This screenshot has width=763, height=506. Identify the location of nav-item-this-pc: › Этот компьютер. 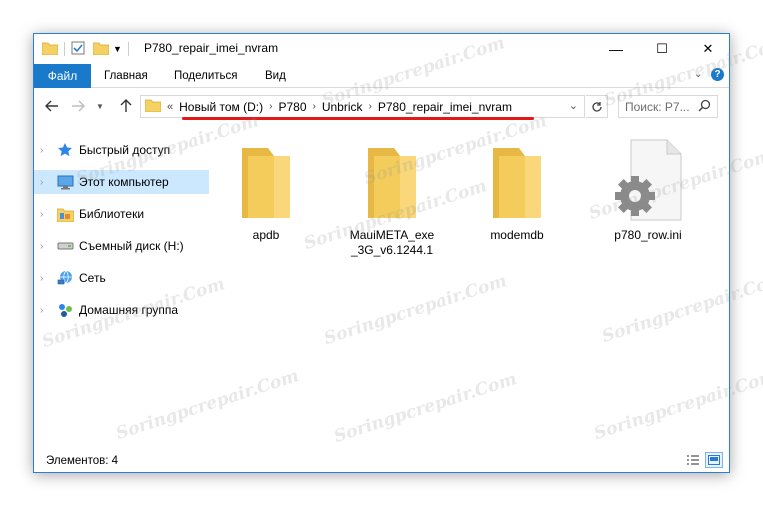
(121, 182).